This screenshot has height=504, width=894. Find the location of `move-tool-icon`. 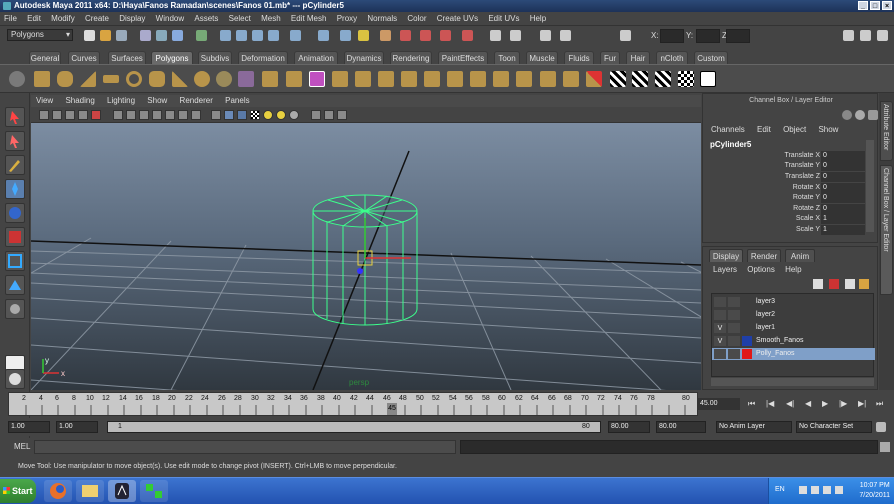

move-tool-icon is located at coordinates (15, 189).